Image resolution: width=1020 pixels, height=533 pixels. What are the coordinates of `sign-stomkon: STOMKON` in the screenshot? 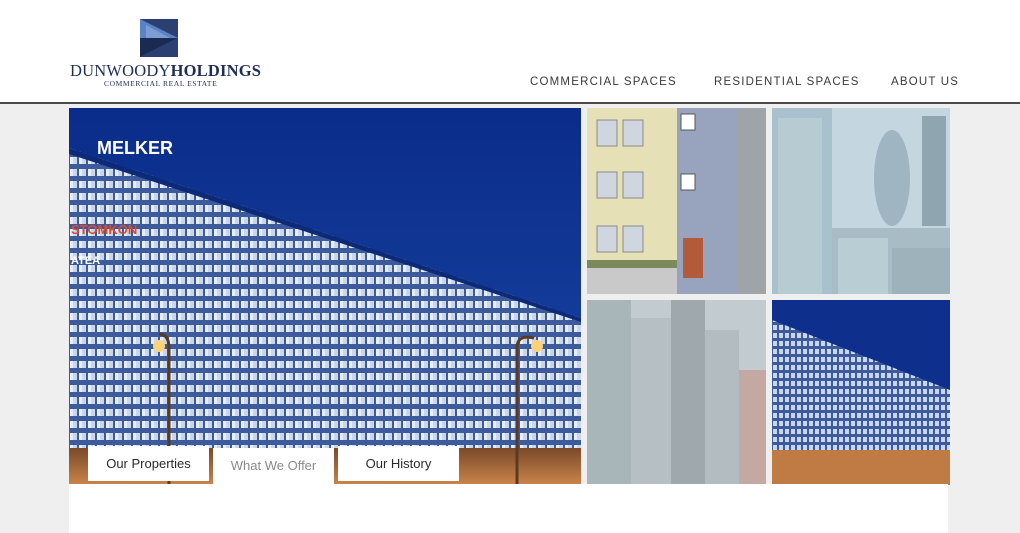 It's located at (104, 229).